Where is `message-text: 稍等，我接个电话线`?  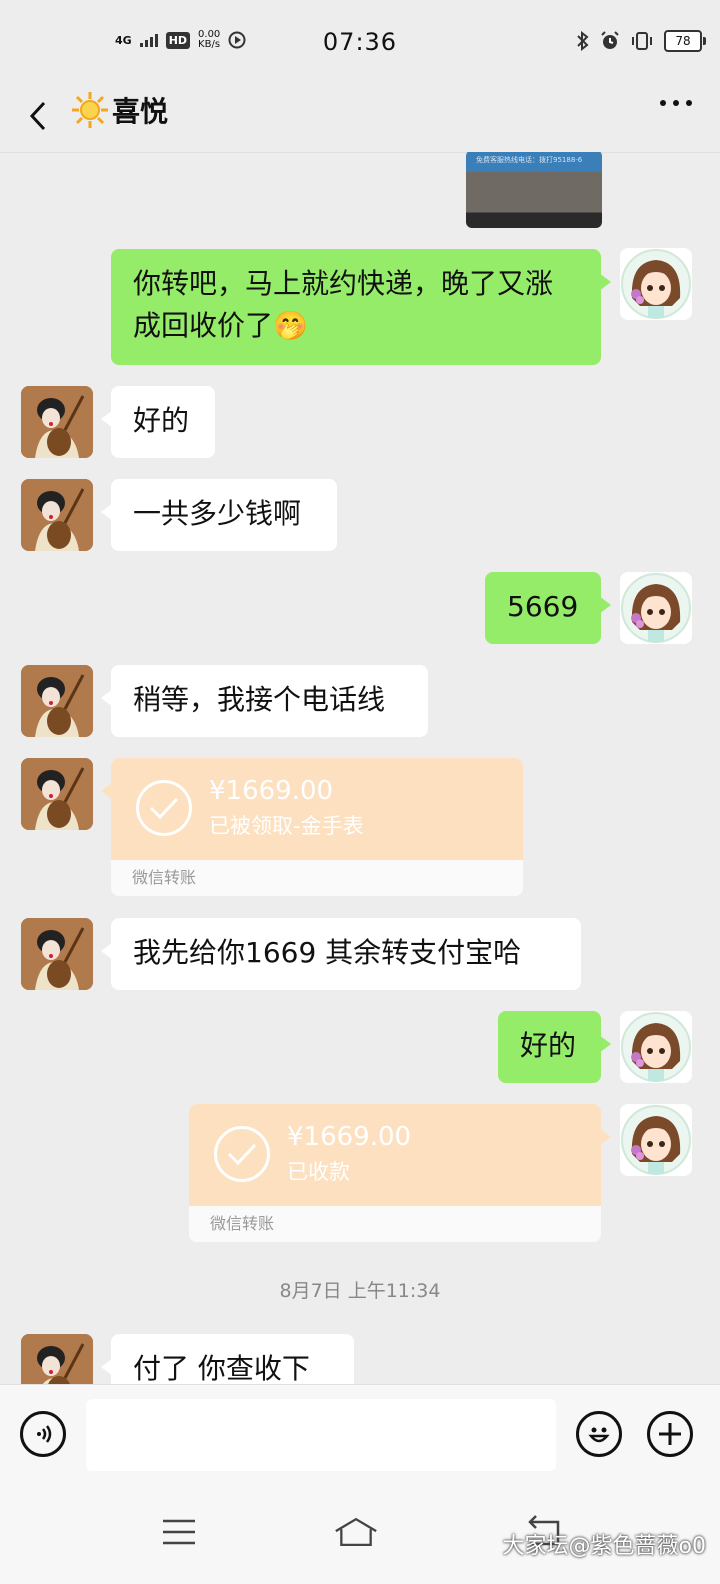
message-text: 稍等，我接个电话线 is located at coordinates (259, 699).